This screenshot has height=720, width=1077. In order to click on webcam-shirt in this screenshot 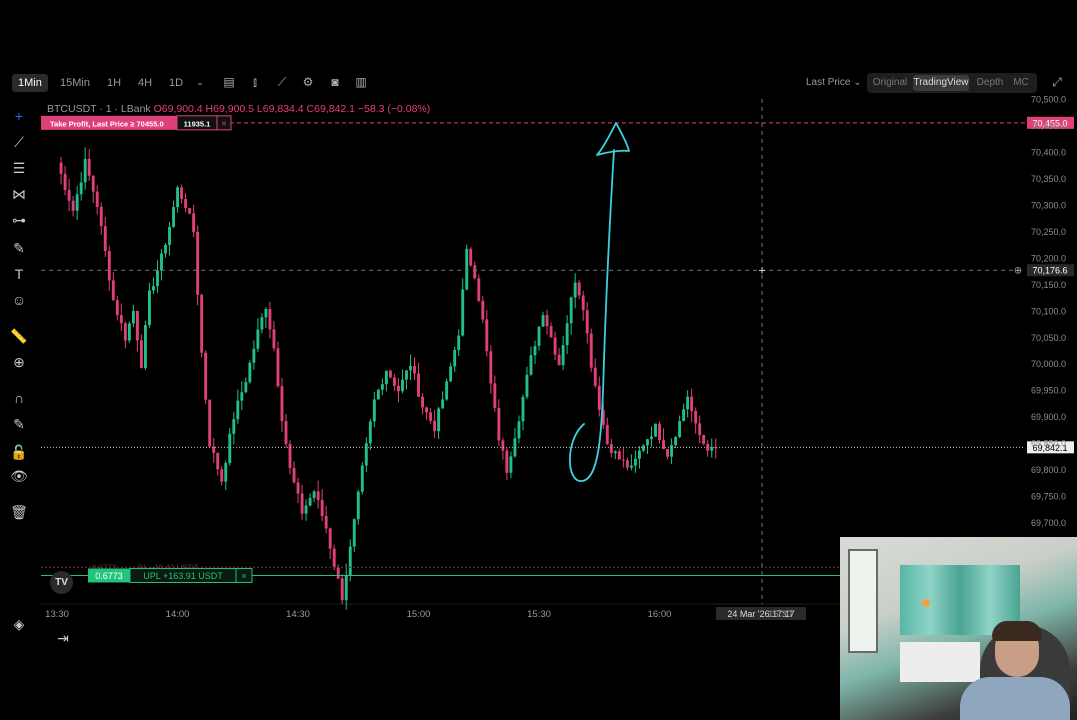, I will do `click(1015, 698)`.